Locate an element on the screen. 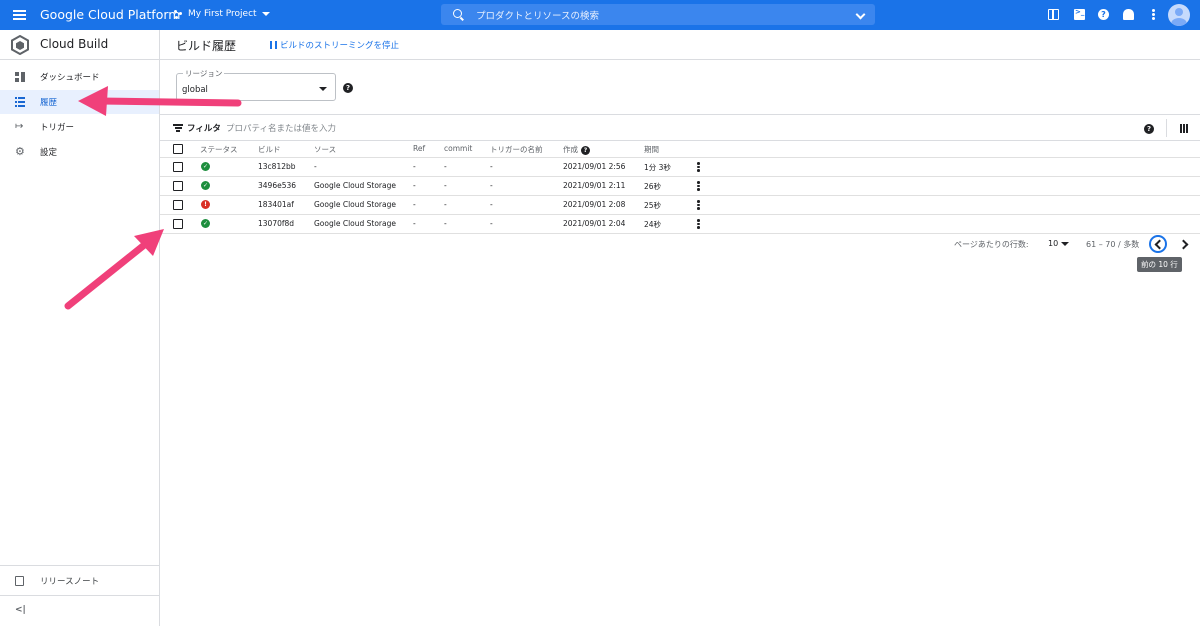  rows-per-page-select: 10 is located at coordinates (1059, 243).